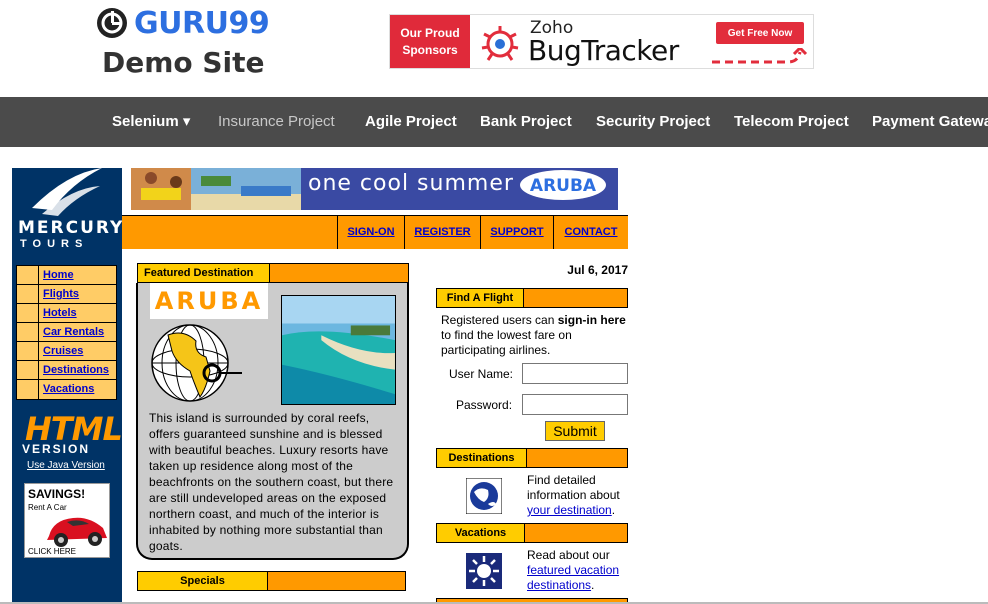  Describe the element at coordinates (597, 270) in the screenshot. I see `current-date: Jul 6, 2017` at that location.